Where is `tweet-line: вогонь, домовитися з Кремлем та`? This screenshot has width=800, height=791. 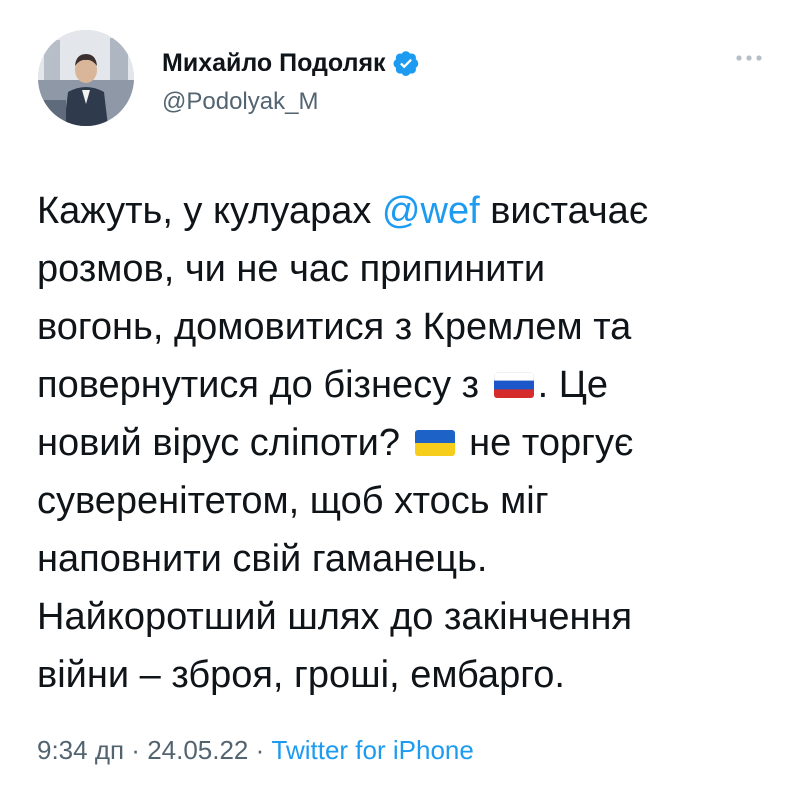
tweet-line: вогонь, домовитися з Кремлем та is located at coordinates (334, 327).